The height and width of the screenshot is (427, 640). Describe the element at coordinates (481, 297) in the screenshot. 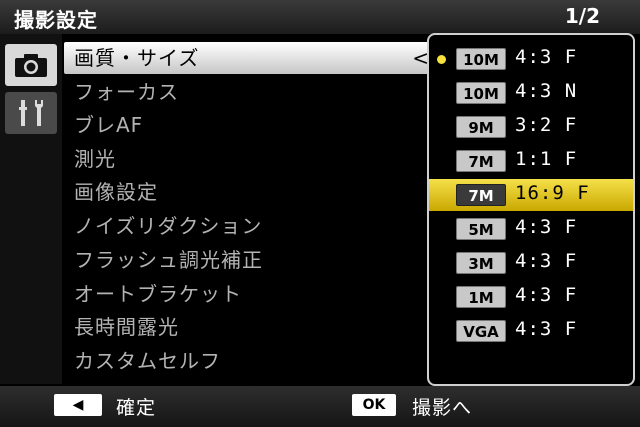

I see `size-badge: 1M` at that location.